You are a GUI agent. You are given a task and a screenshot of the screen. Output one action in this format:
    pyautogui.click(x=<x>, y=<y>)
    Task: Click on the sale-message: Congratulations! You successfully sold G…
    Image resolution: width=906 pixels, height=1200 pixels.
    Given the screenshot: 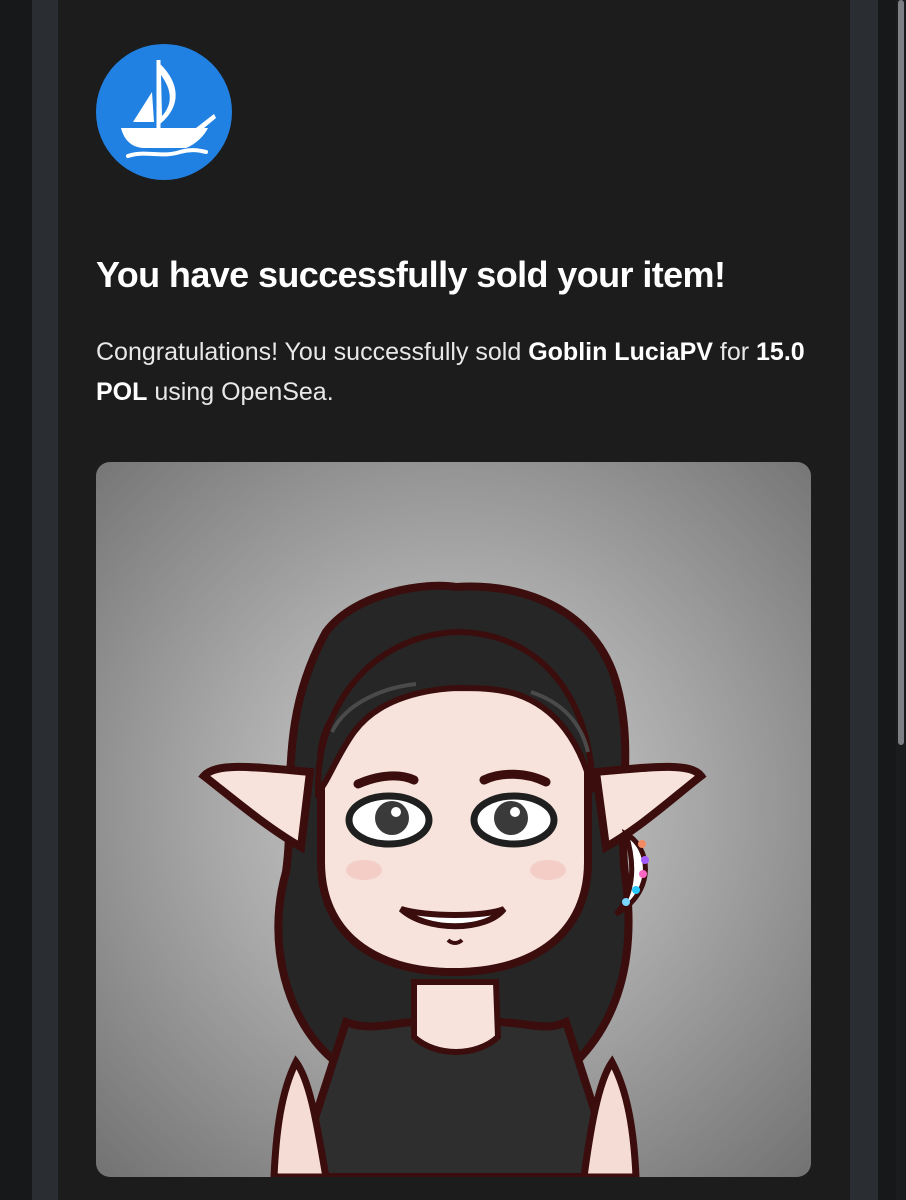 What is the action you would take?
    pyautogui.click(x=456, y=372)
    